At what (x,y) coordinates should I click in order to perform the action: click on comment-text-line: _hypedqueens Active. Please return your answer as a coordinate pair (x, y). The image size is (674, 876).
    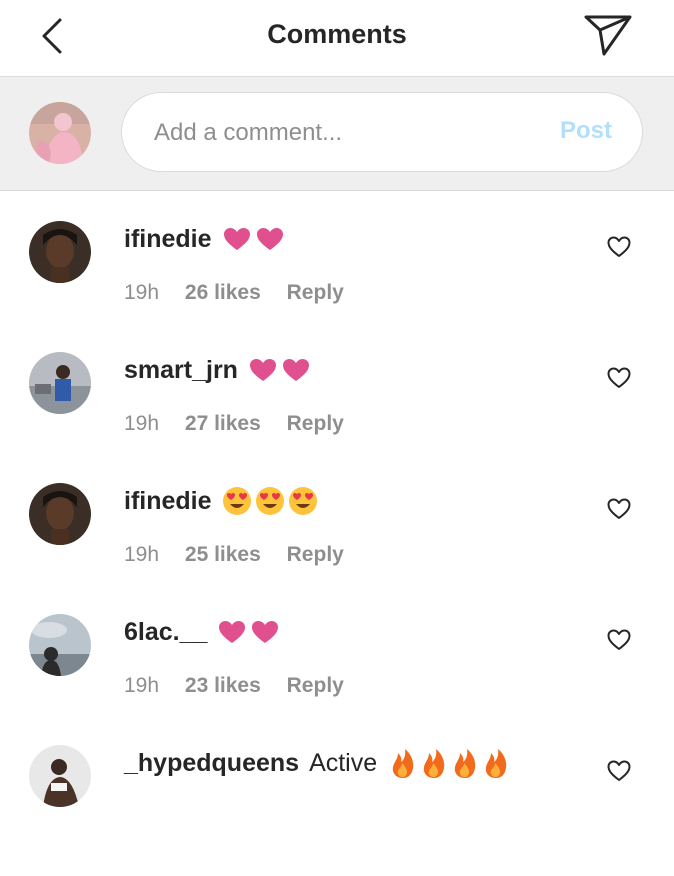
    Looking at the image, I should click on (318, 763).